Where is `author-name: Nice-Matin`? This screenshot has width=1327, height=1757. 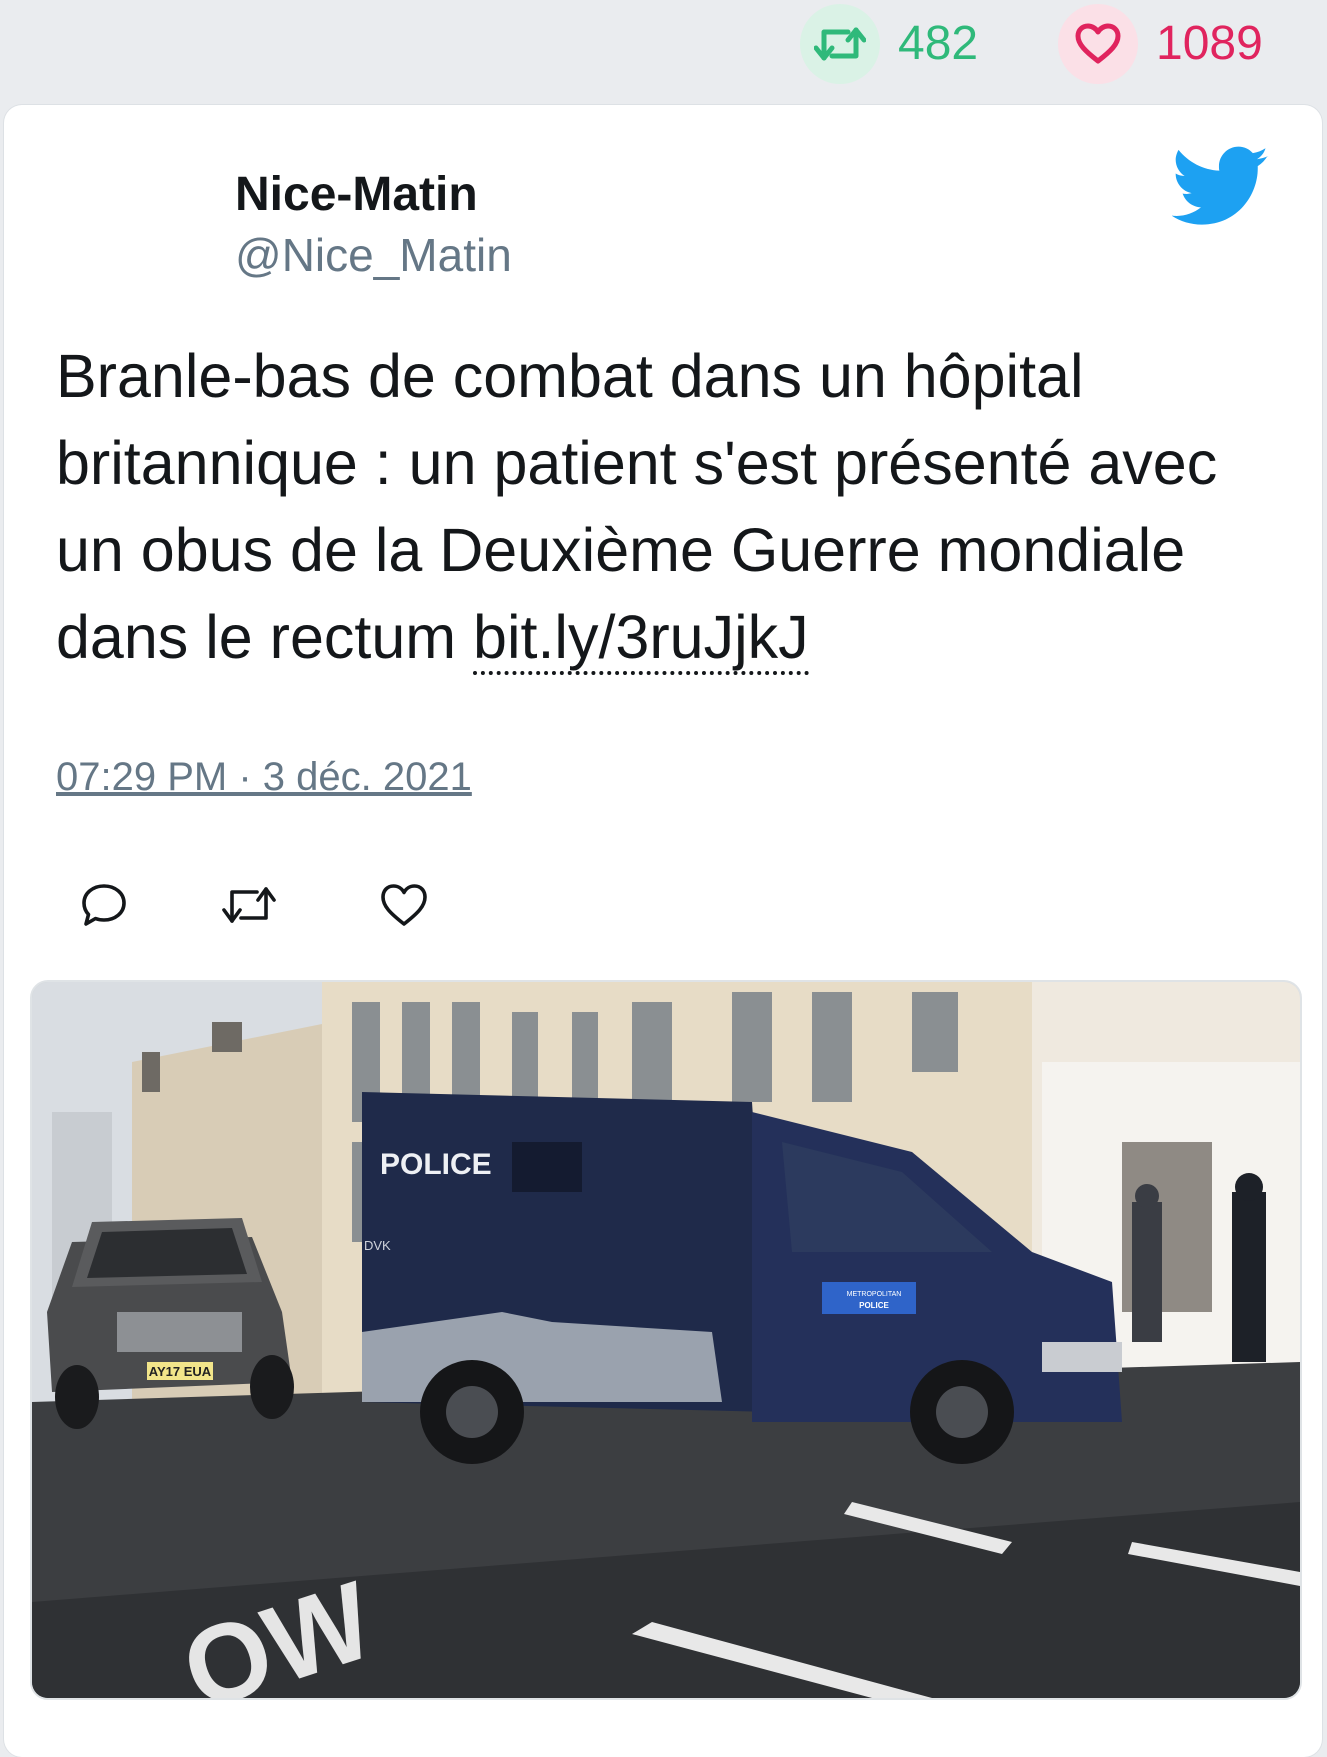
author-name: Nice-Matin is located at coordinates (356, 194).